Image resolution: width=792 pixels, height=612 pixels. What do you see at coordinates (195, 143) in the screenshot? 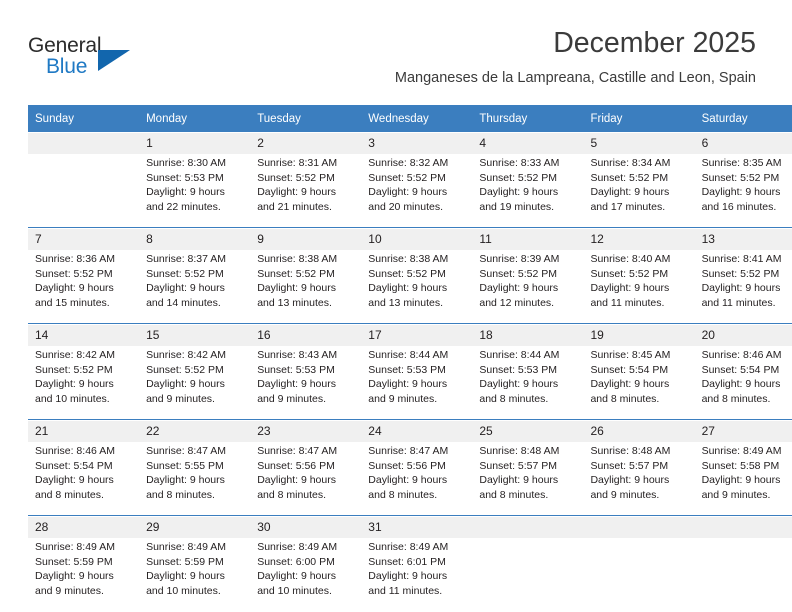
I see `day-number-1: 1` at bounding box center [195, 143].